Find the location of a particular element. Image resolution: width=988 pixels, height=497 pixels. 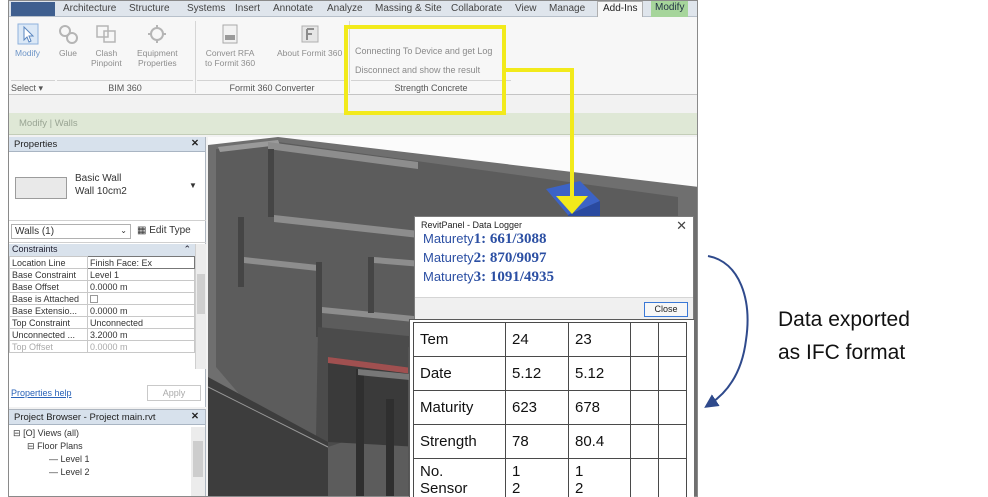

close-button: Close is located at coordinates (666, 309).